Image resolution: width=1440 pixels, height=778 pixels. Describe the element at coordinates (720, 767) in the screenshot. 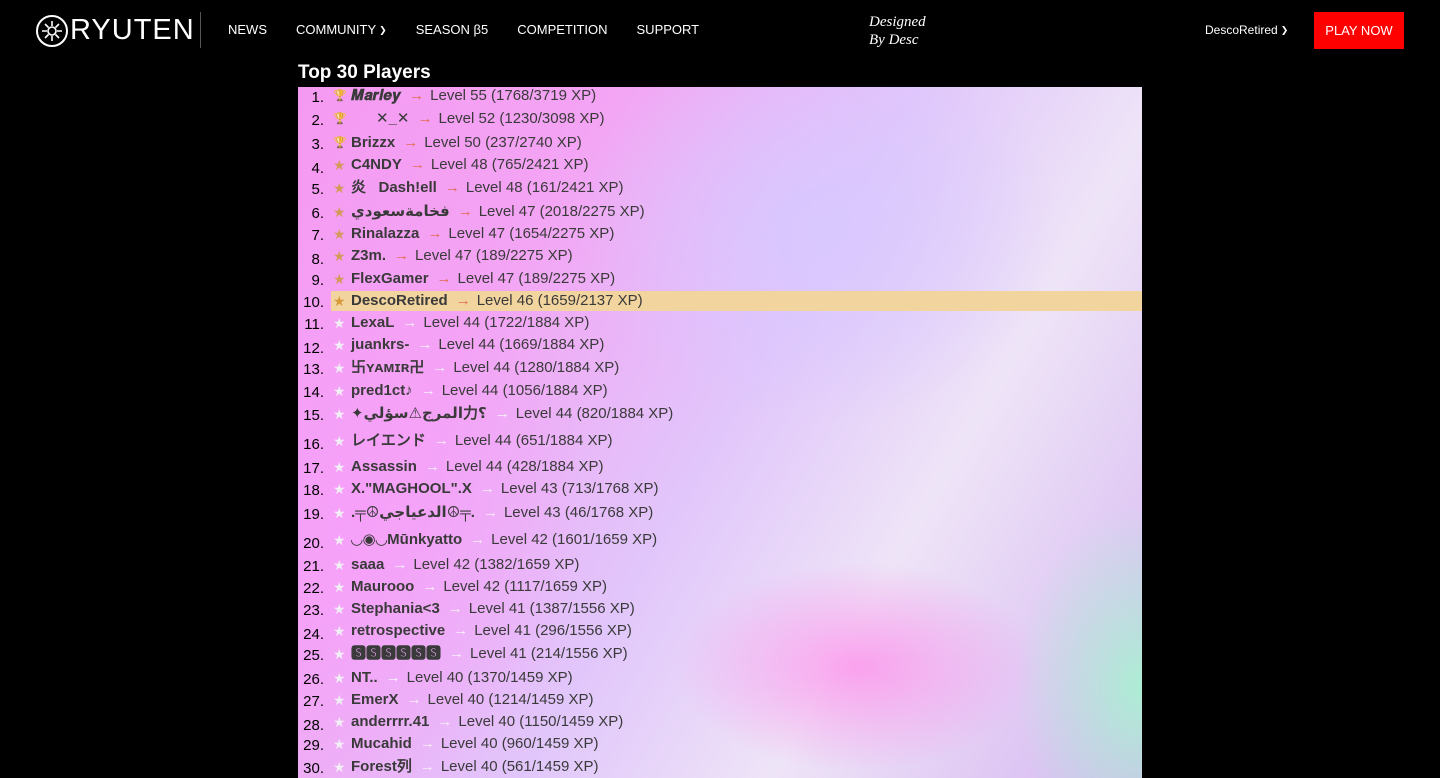

I see `leaderboard-row: 30. ★ Forest列 → Level 40 (561/1459 XP)` at that location.